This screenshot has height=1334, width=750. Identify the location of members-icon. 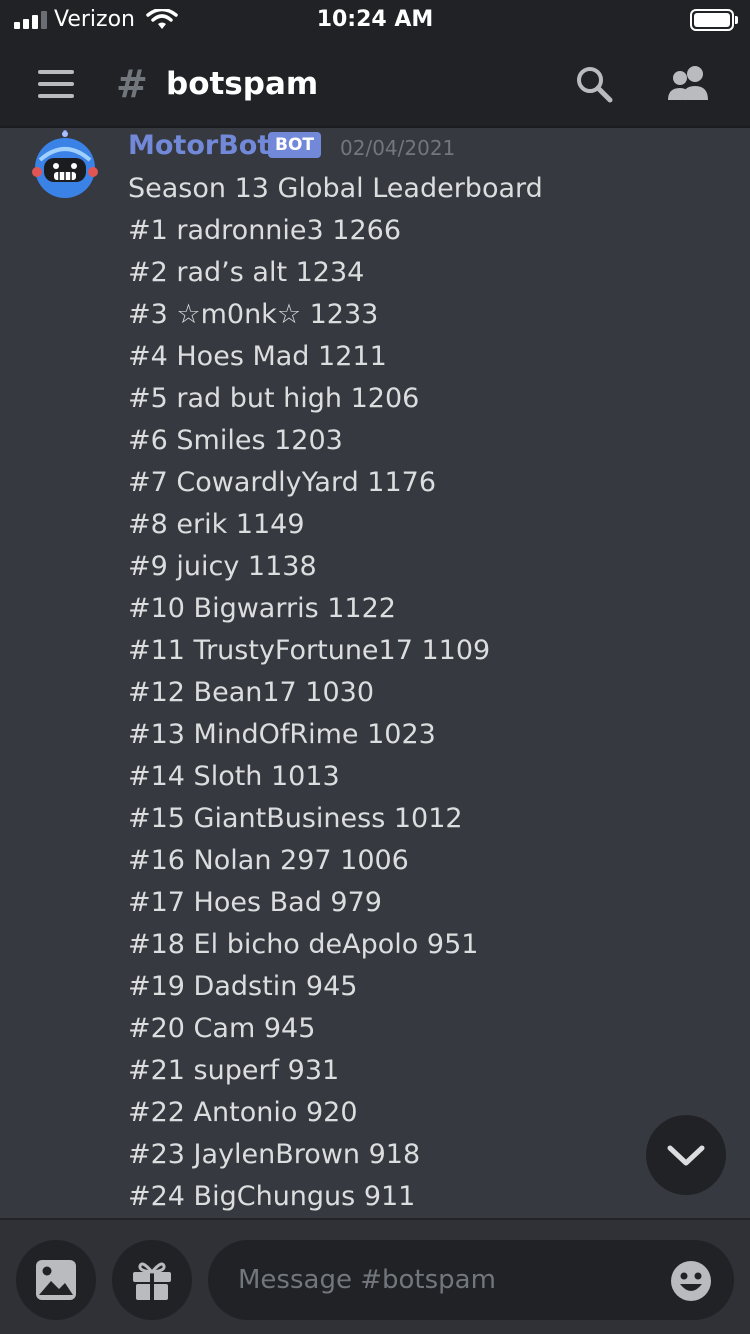
(689, 84).